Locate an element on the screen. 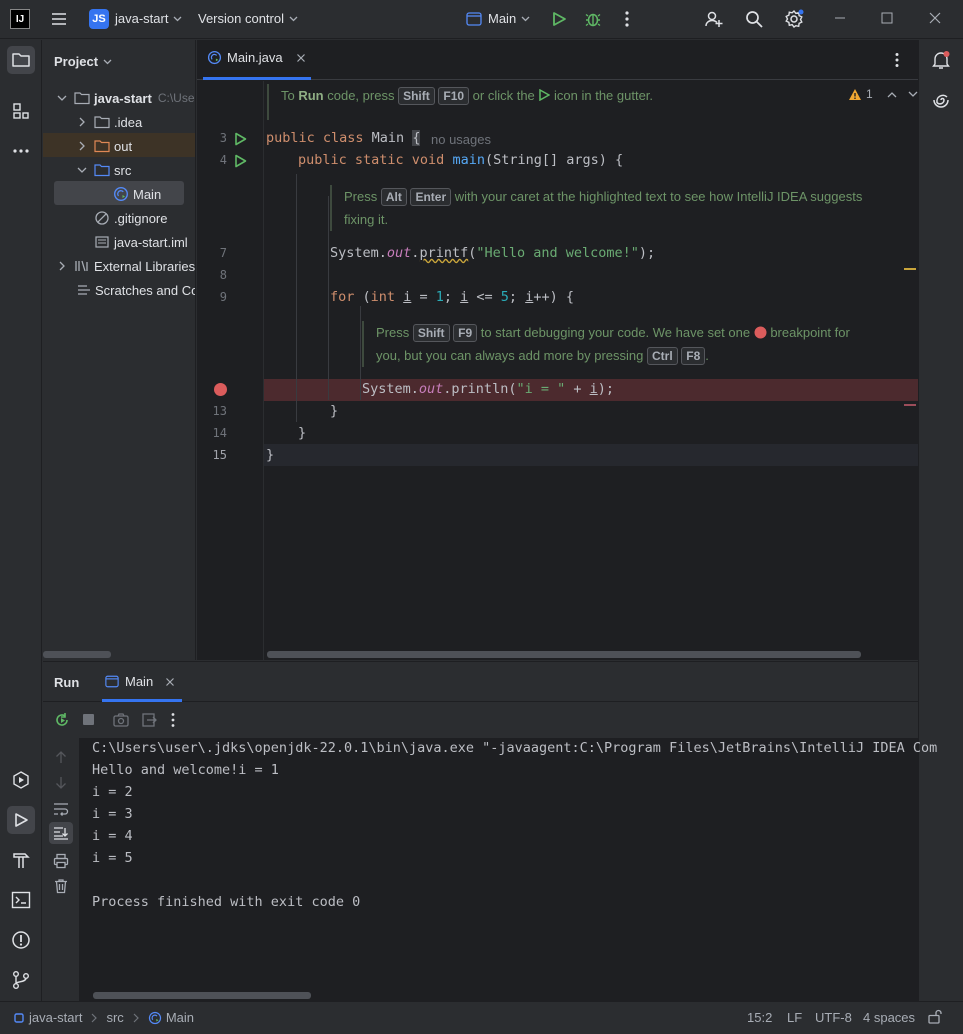 This screenshot has width=963, height=1034. stop-icon is located at coordinates (88, 719).